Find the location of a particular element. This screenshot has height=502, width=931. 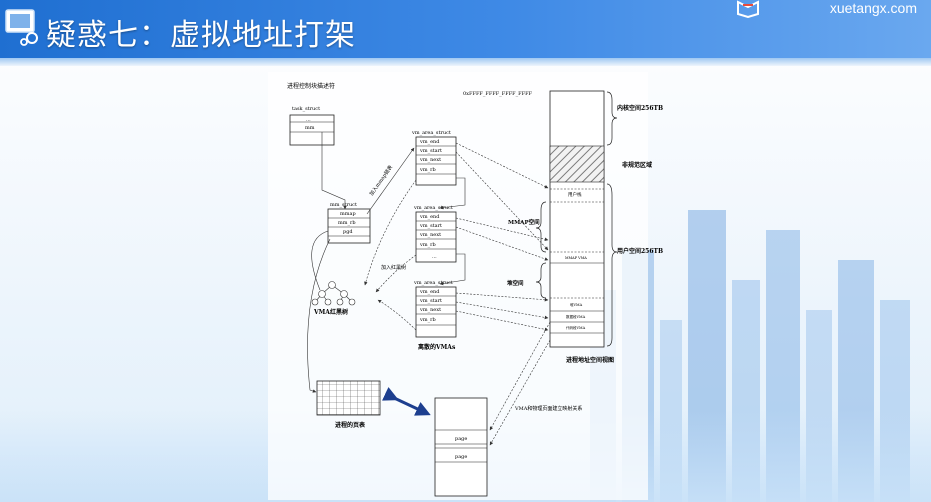

vma-rbtree-label: VMA红黑树 is located at coordinates (330, 312).